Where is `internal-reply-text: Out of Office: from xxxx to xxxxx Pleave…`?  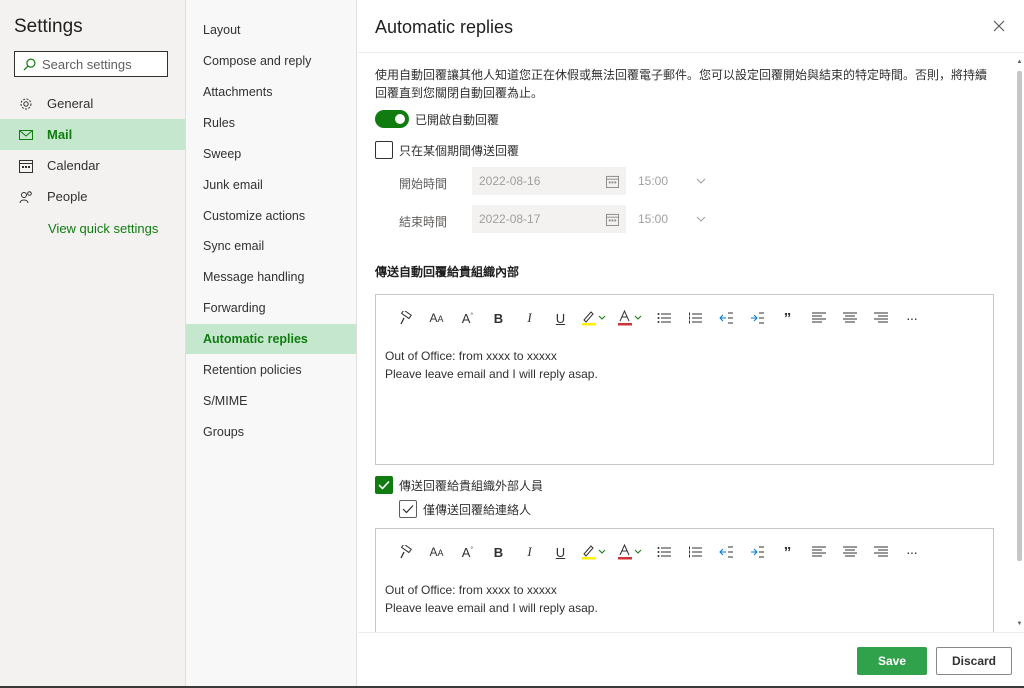
internal-reply-text: Out of Office: from xxxx to xxxxx Pleave… is located at coordinates (491, 365).